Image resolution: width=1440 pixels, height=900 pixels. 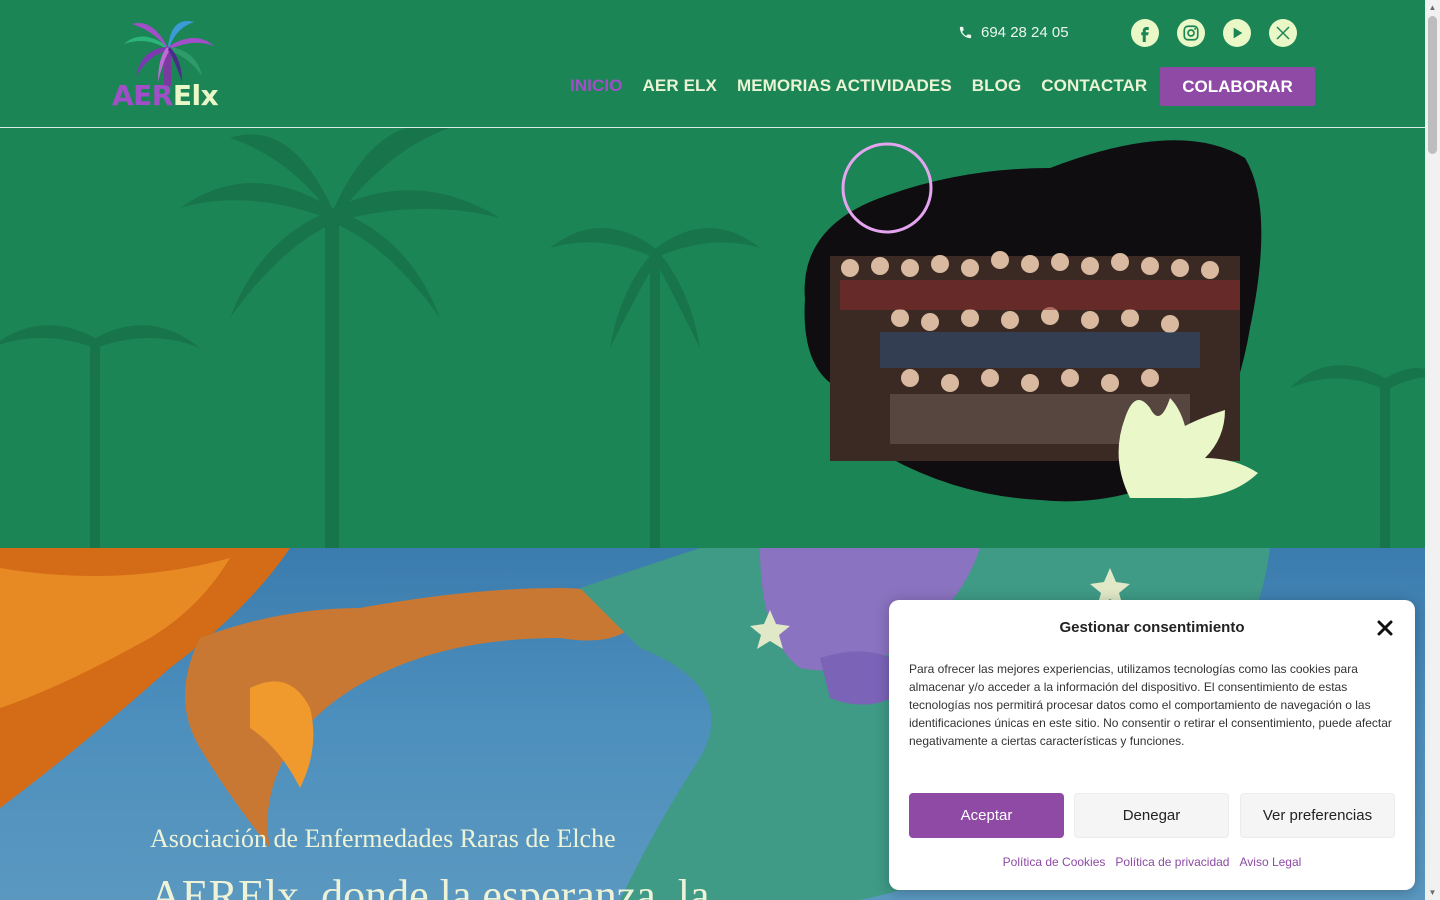 What do you see at coordinates (1283, 33) in the screenshot?
I see `x-twitter-icon` at bounding box center [1283, 33].